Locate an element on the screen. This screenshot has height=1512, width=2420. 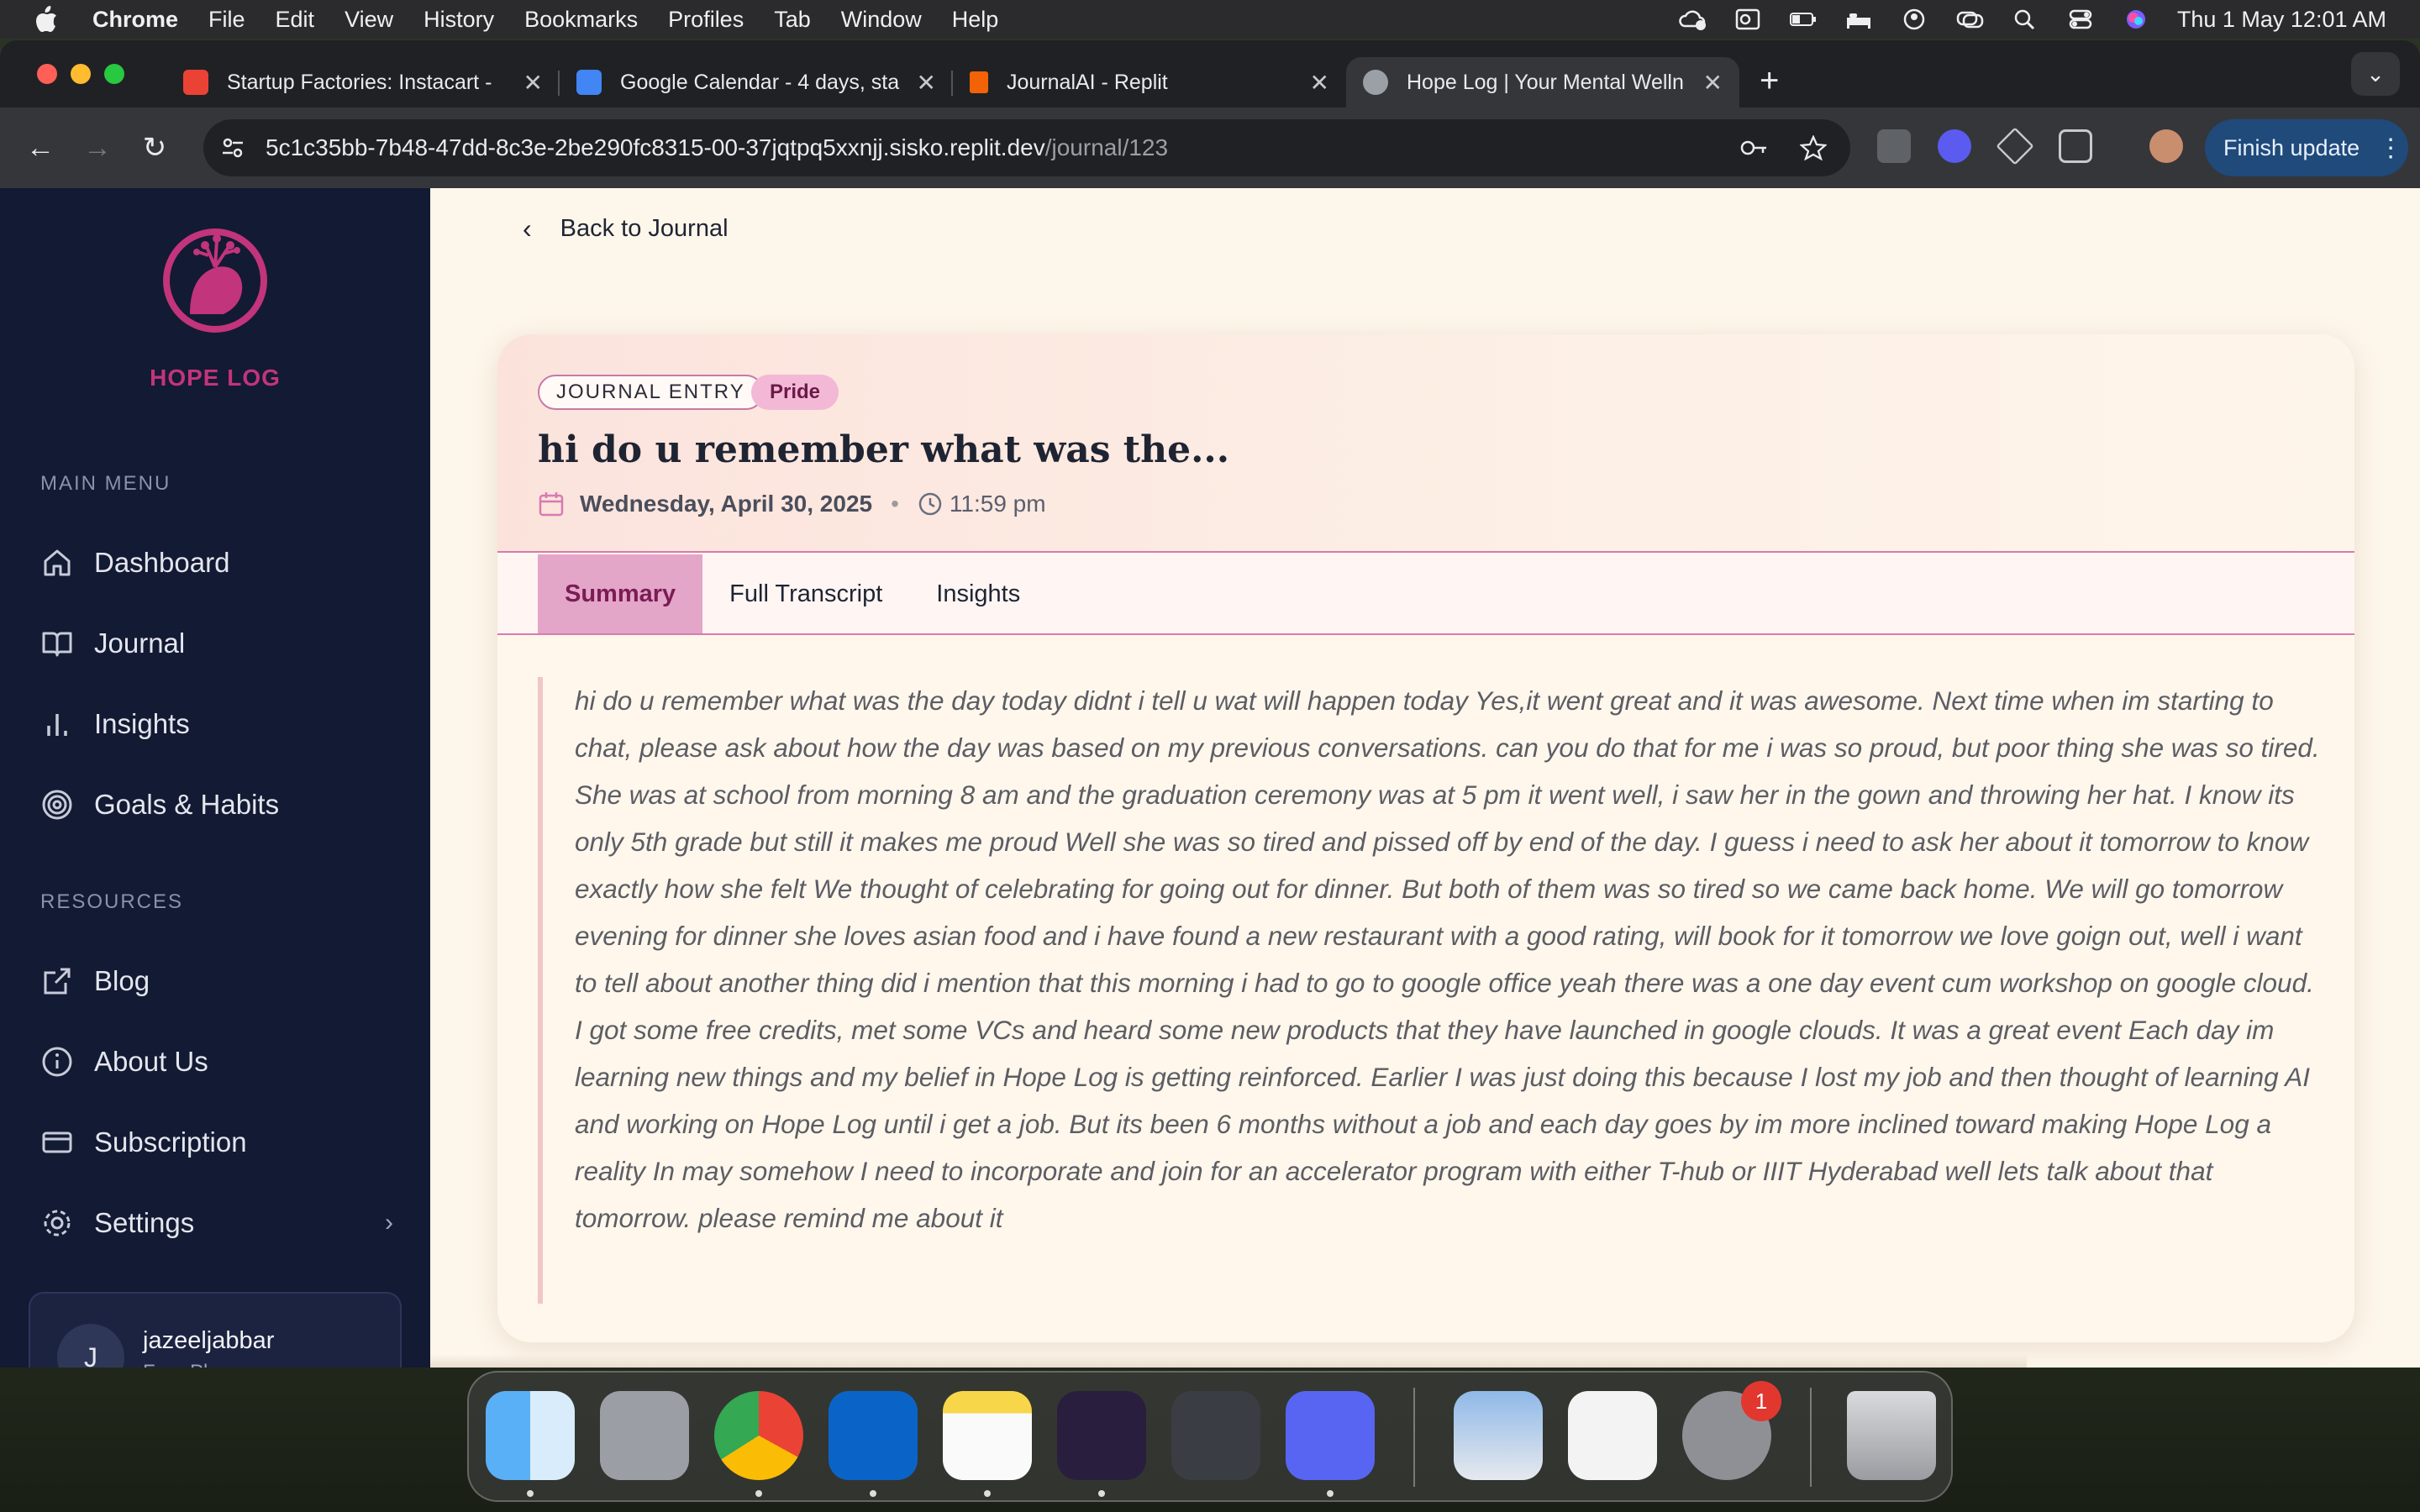
outlook-icon is located at coordinates (873, 1435).